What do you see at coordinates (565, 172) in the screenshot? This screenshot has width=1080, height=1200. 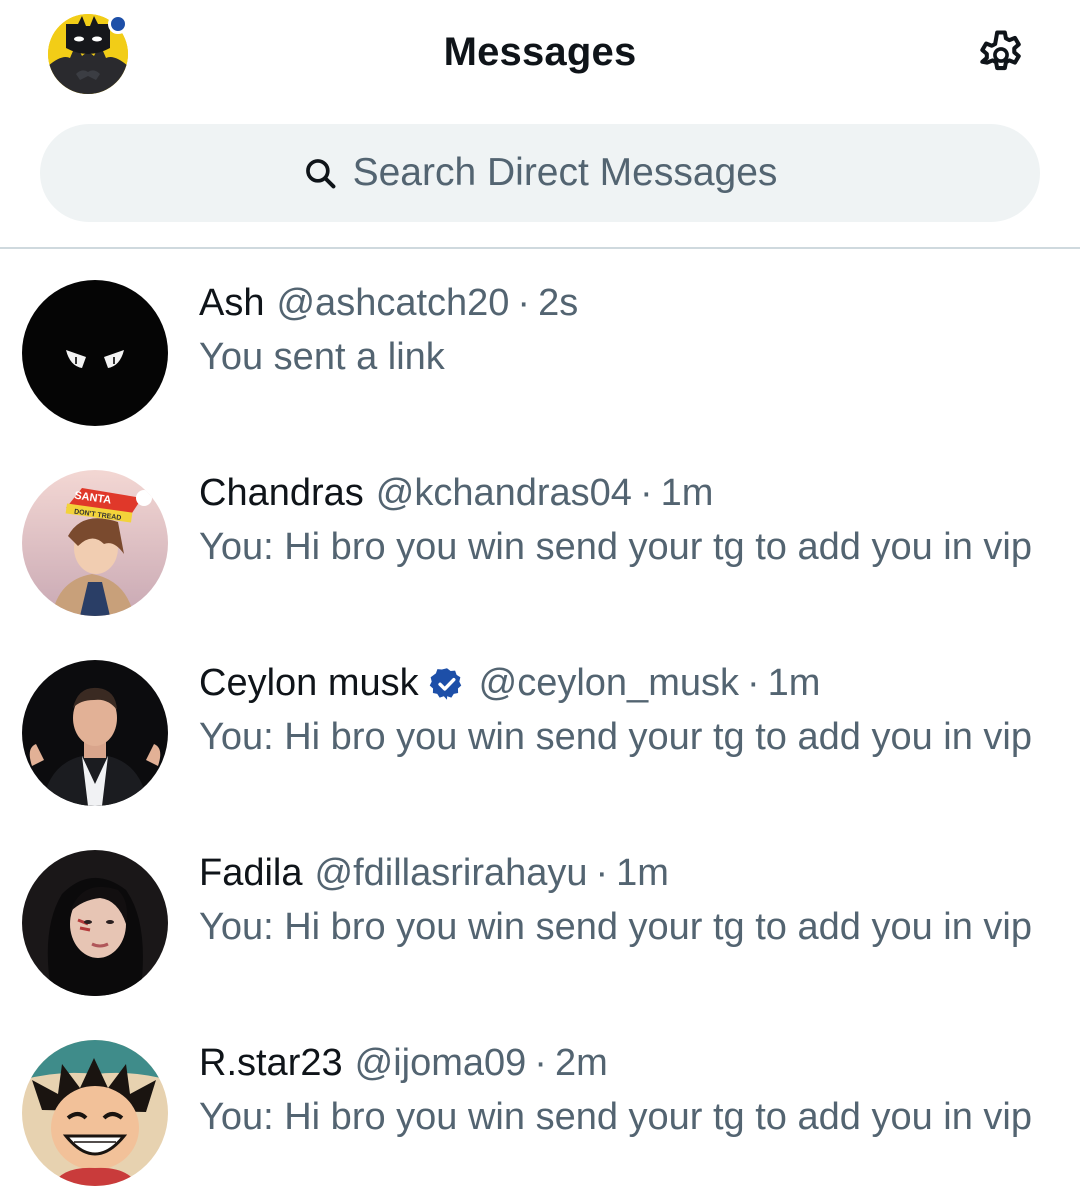 I see `search-placeholder: Search Direct Messages` at bounding box center [565, 172].